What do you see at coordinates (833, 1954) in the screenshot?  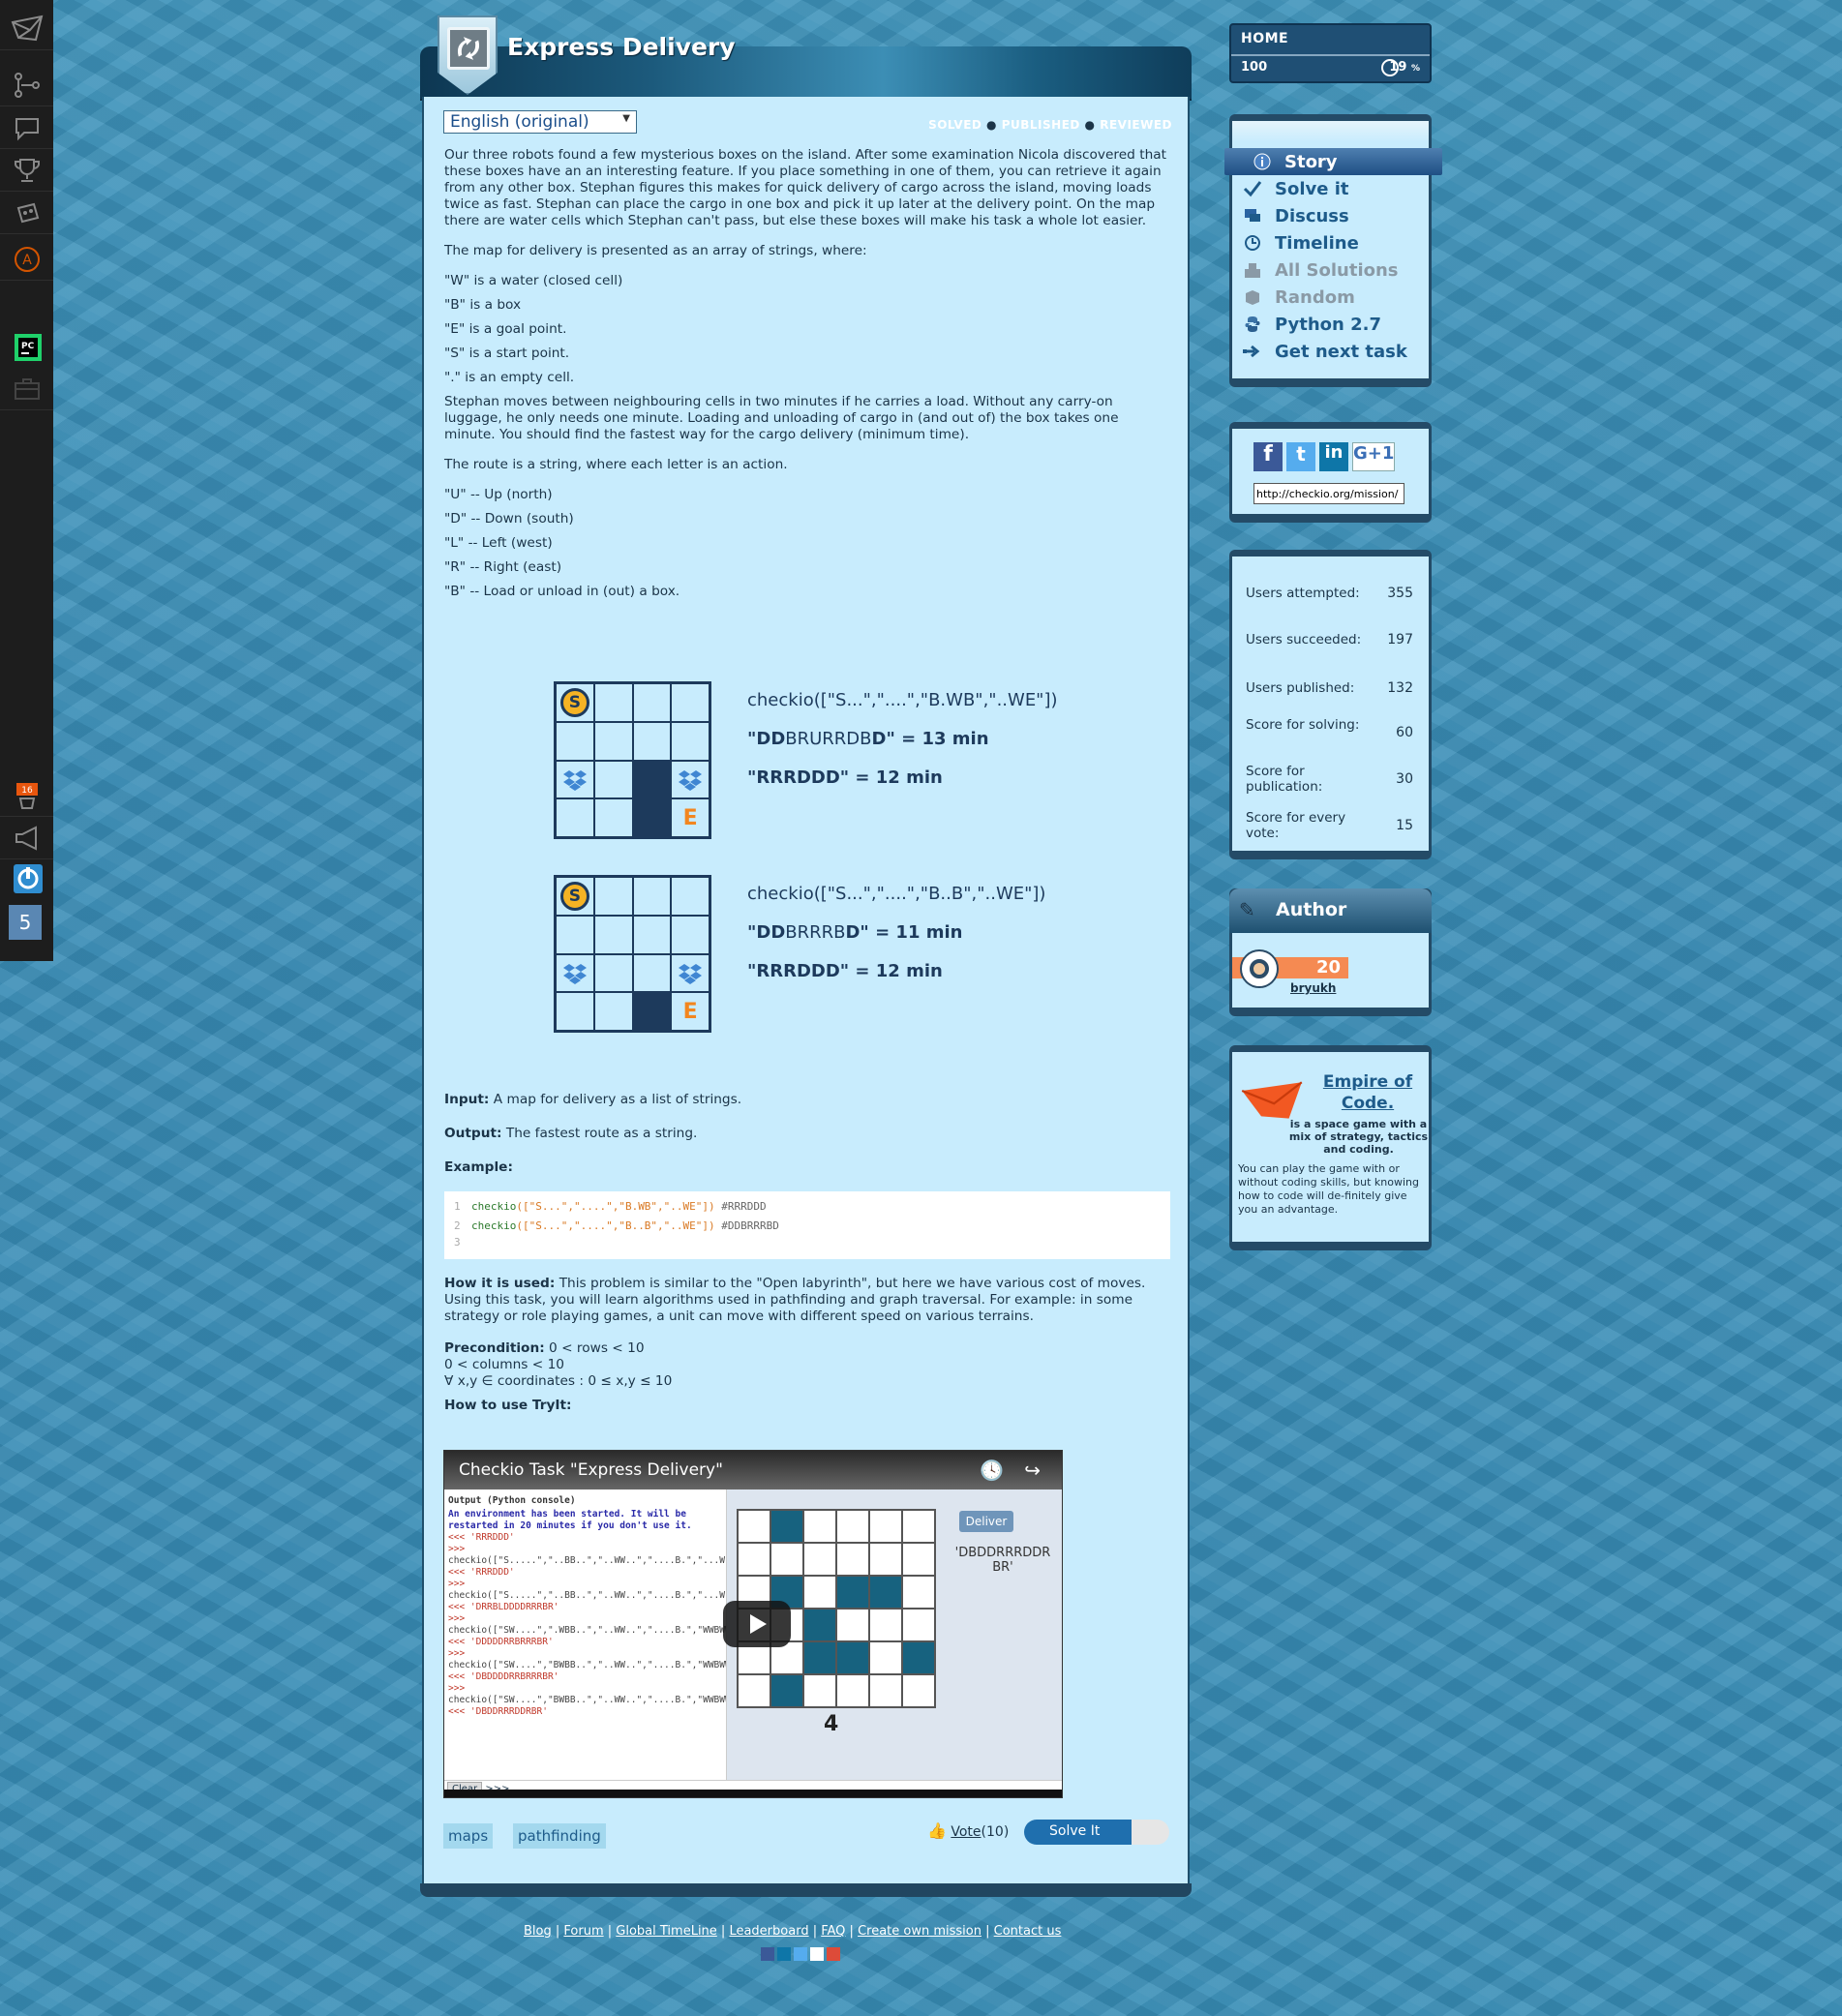 I see `mail-icon` at bounding box center [833, 1954].